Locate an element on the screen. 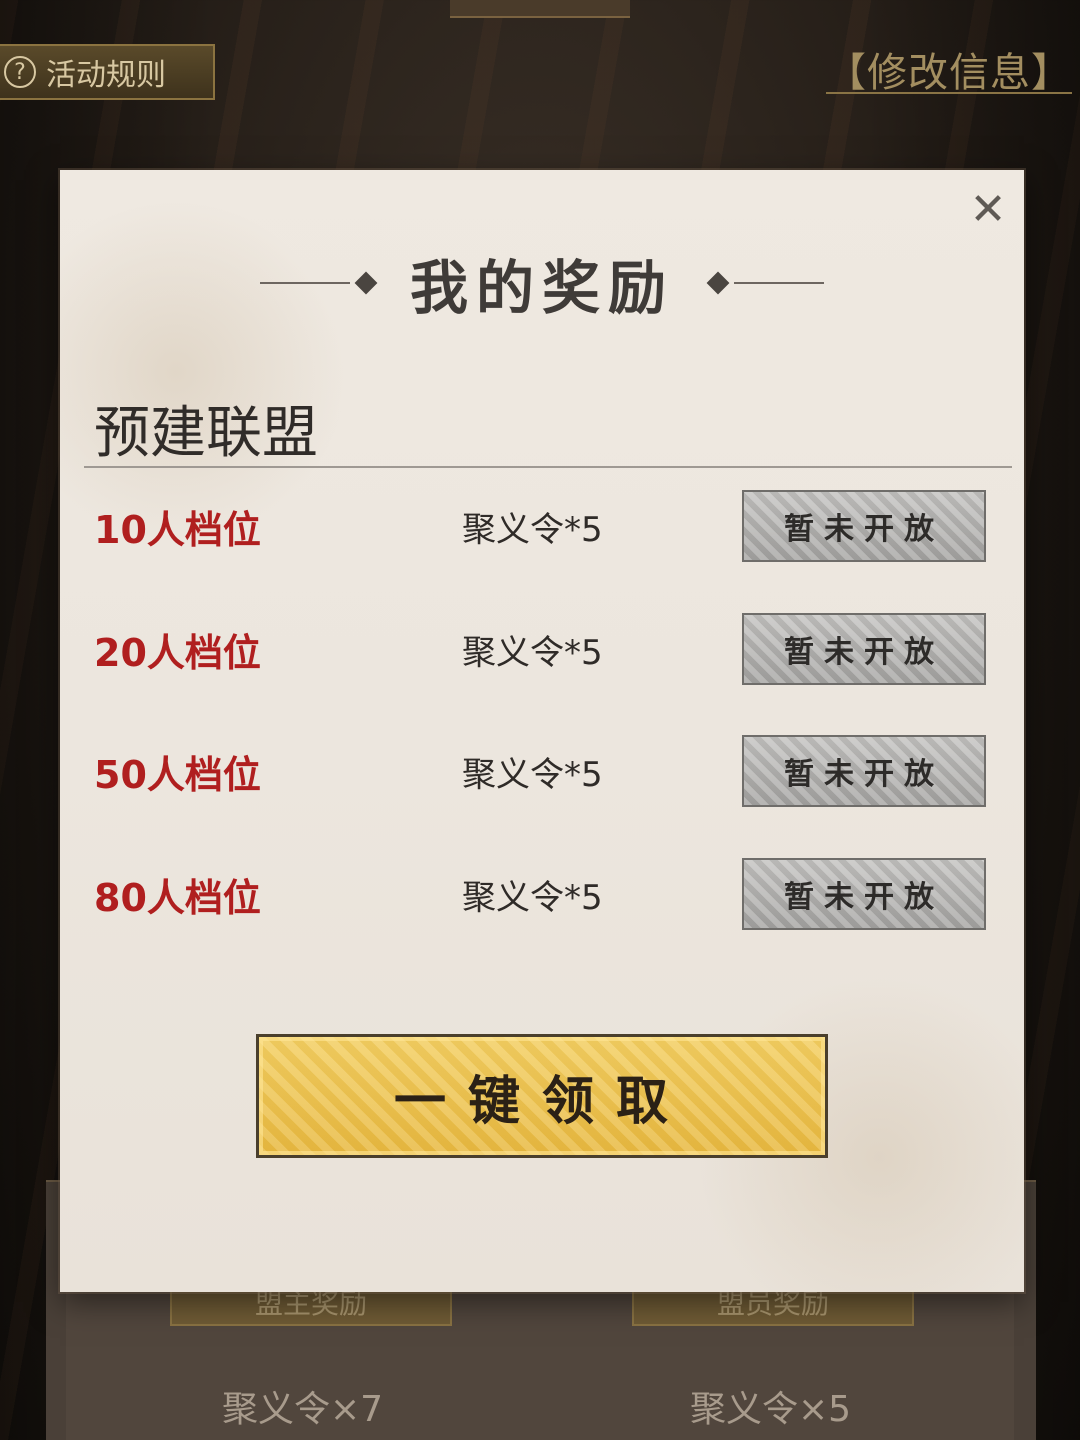 The width and height of the screenshot is (1080, 1440). leader-reward-value: 聚义令×7 is located at coordinates (303, 1409).